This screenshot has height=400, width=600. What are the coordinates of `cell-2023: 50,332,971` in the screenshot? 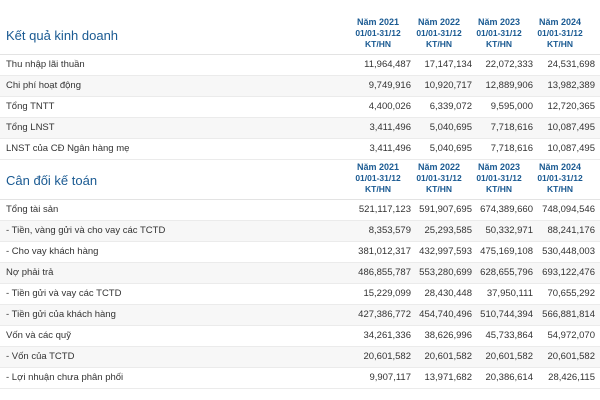 It's located at (509, 230).